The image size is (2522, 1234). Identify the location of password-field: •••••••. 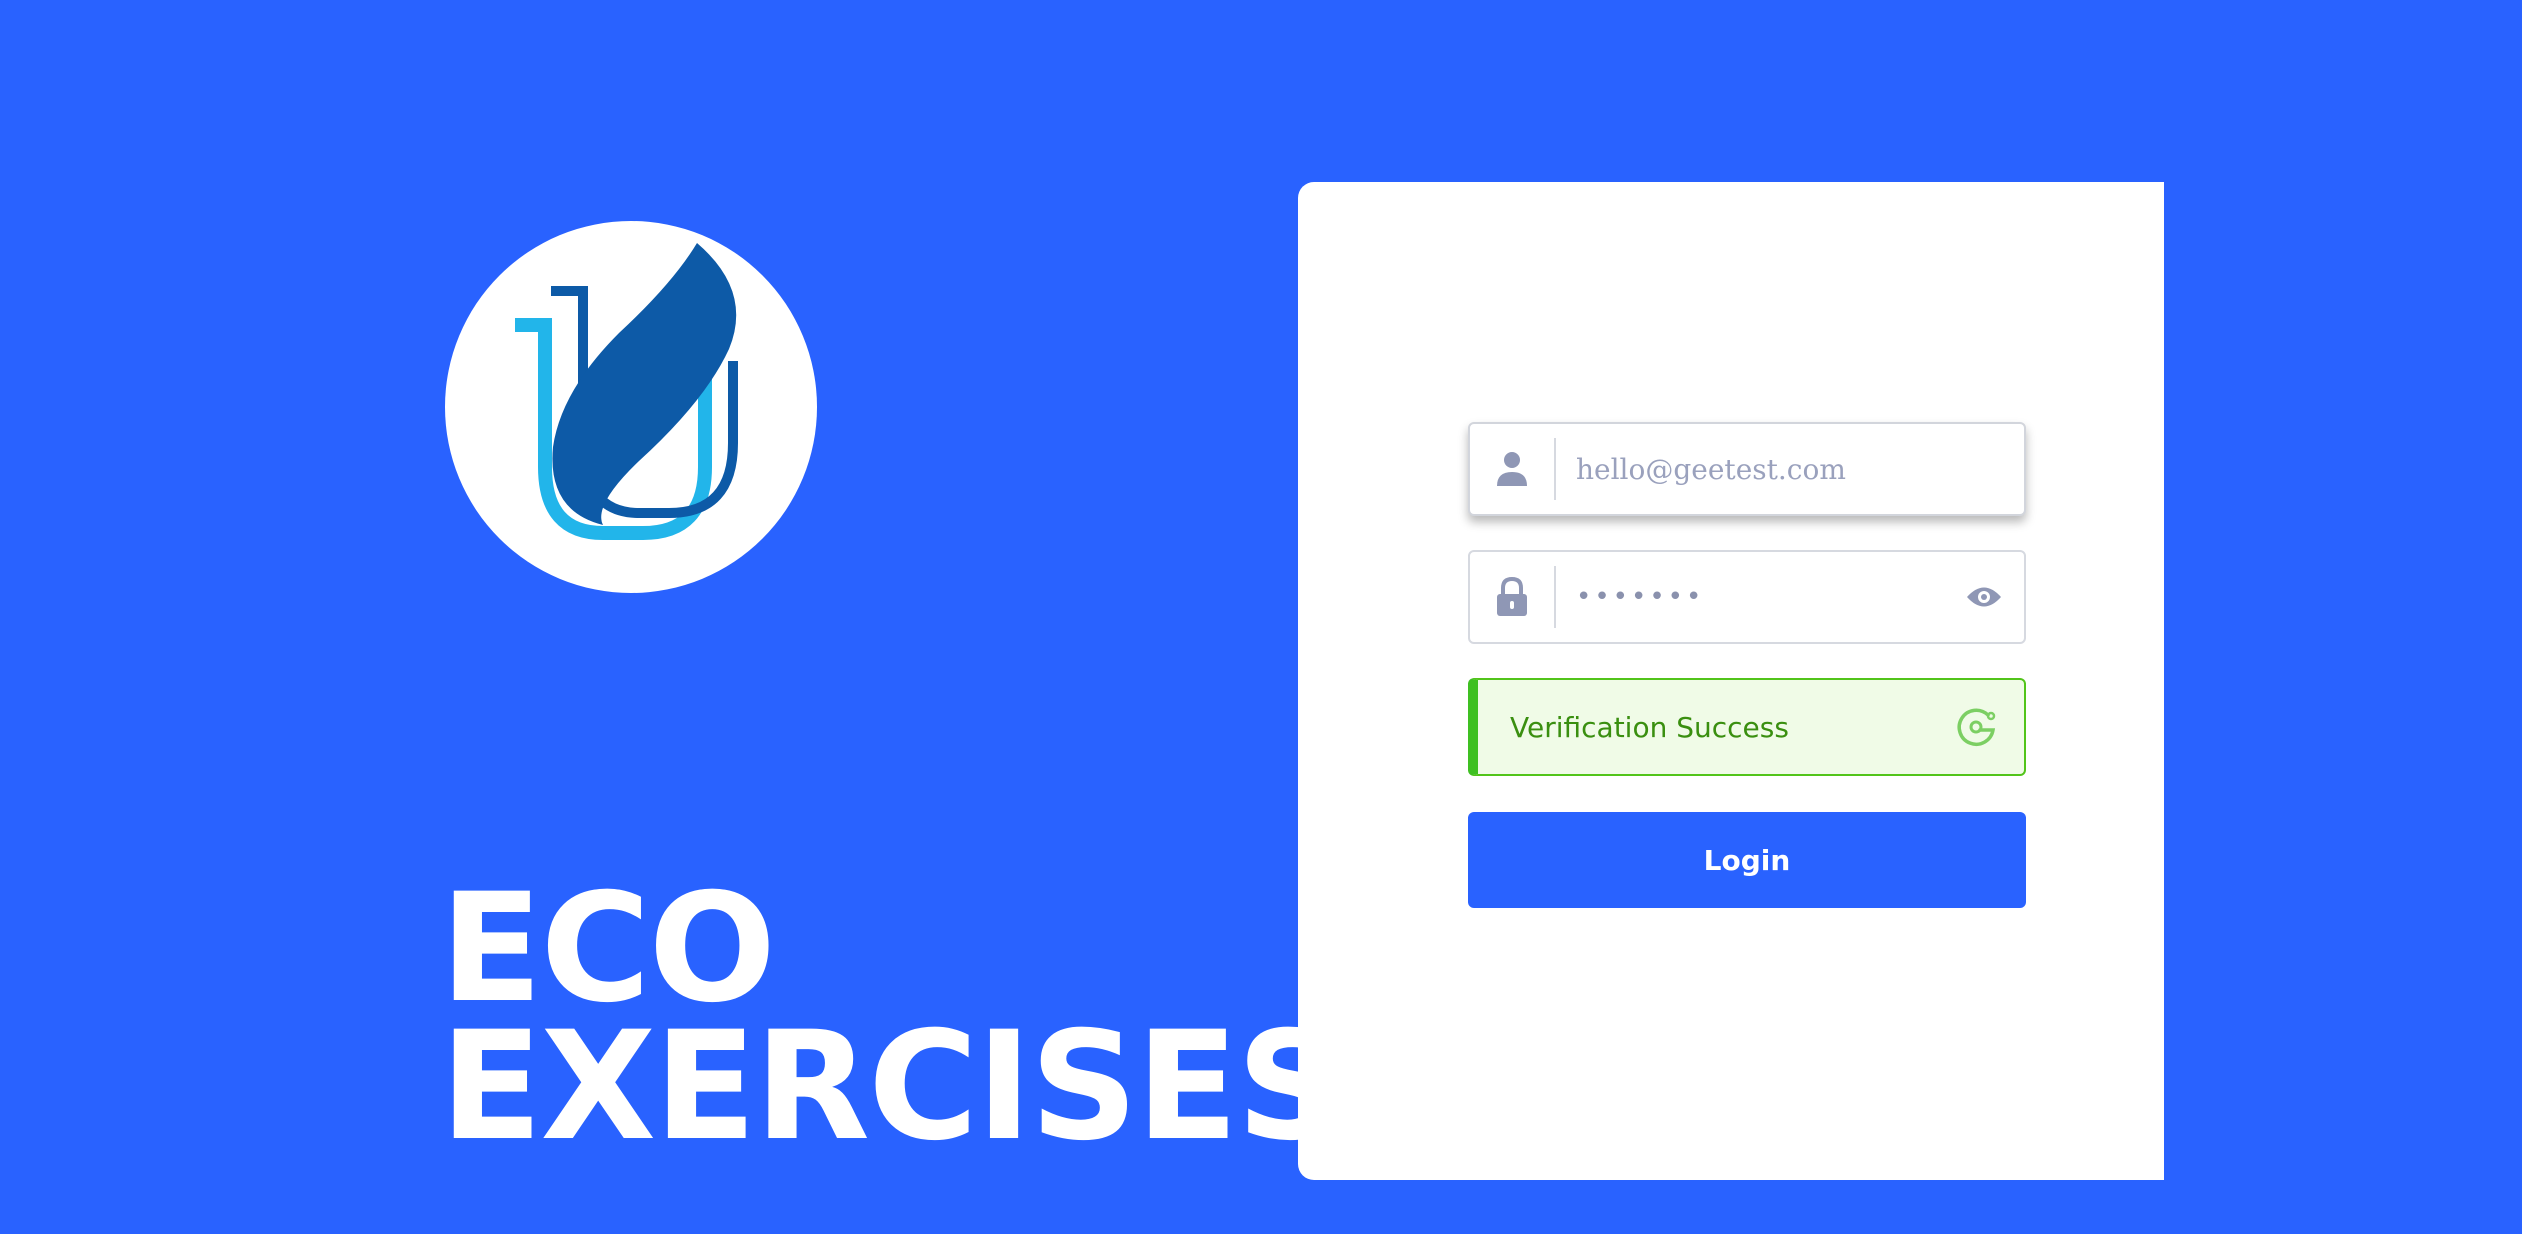
(1747, 597).